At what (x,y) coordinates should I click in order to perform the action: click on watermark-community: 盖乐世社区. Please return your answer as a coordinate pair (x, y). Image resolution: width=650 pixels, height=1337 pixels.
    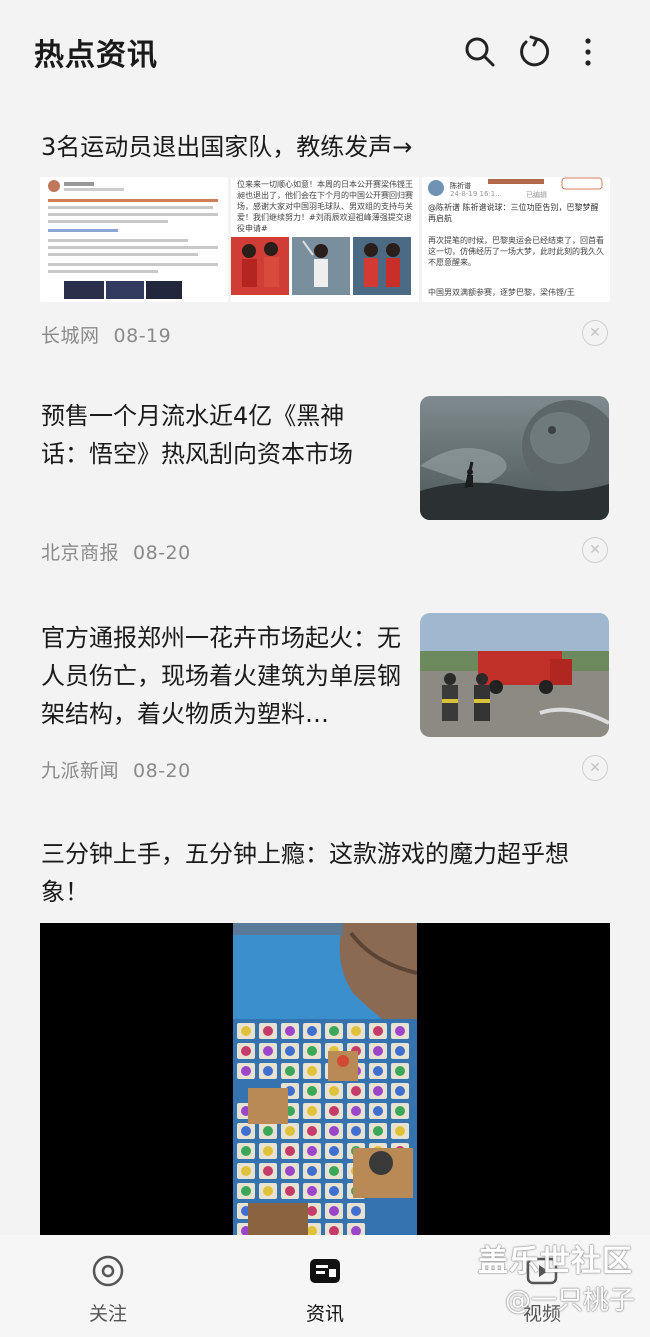
    Looking at the image, I should click on (555, 1261).